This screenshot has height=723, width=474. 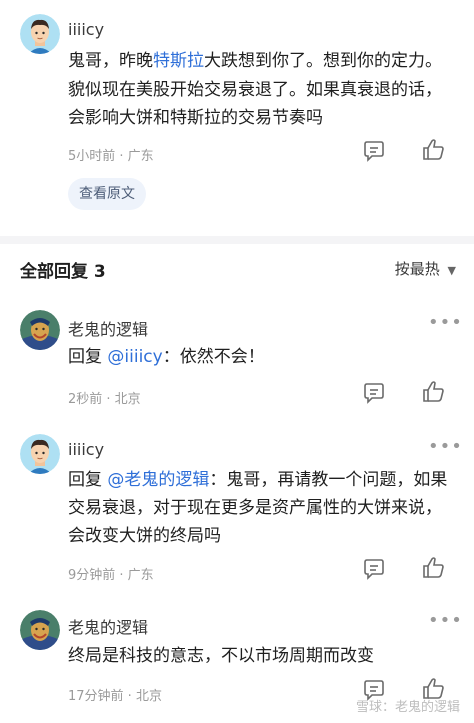 What do you see at coordinates (110, 61) in the screenshot?
I see `post-text-before: 鬼哥，昨晚` at bounding box center [110, 61].